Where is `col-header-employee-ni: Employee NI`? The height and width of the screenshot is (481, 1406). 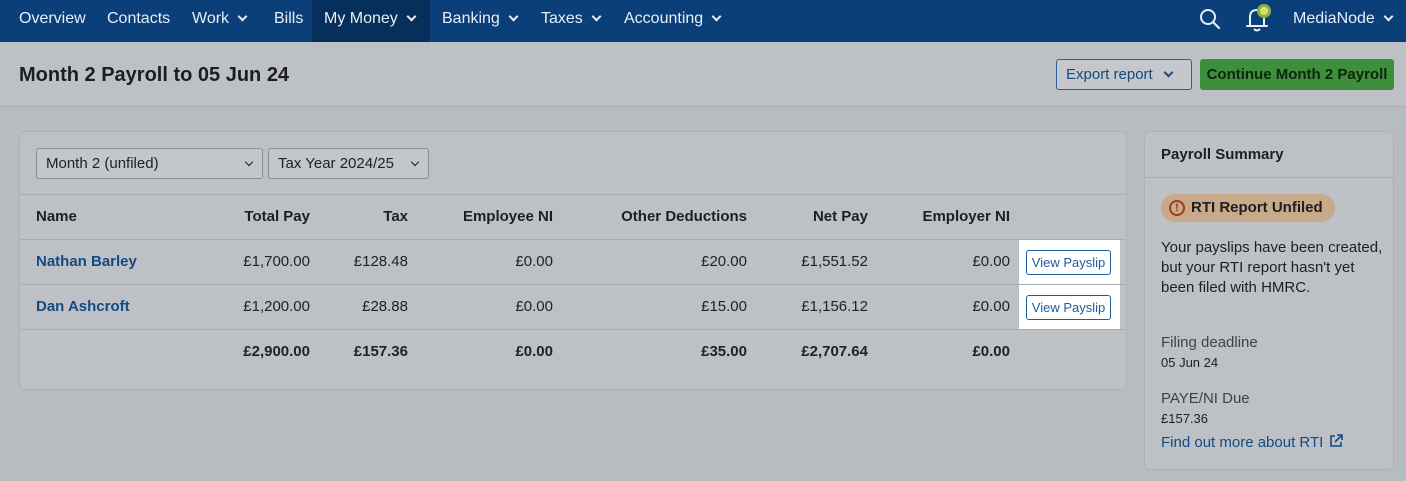 col-header-employee-ni: Employee NI is located at coordinates (507, 216).